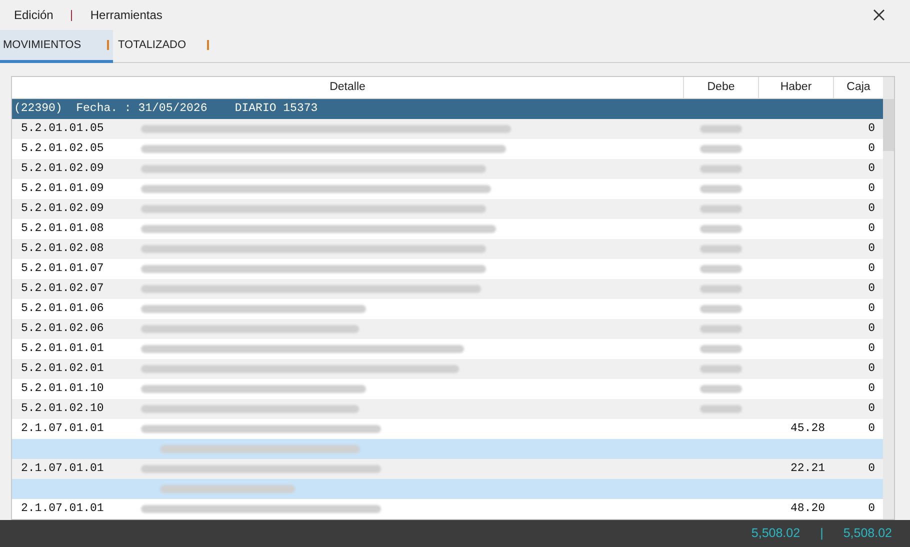  I want to click on debe-total: 5,508.02, so click(775, 533).